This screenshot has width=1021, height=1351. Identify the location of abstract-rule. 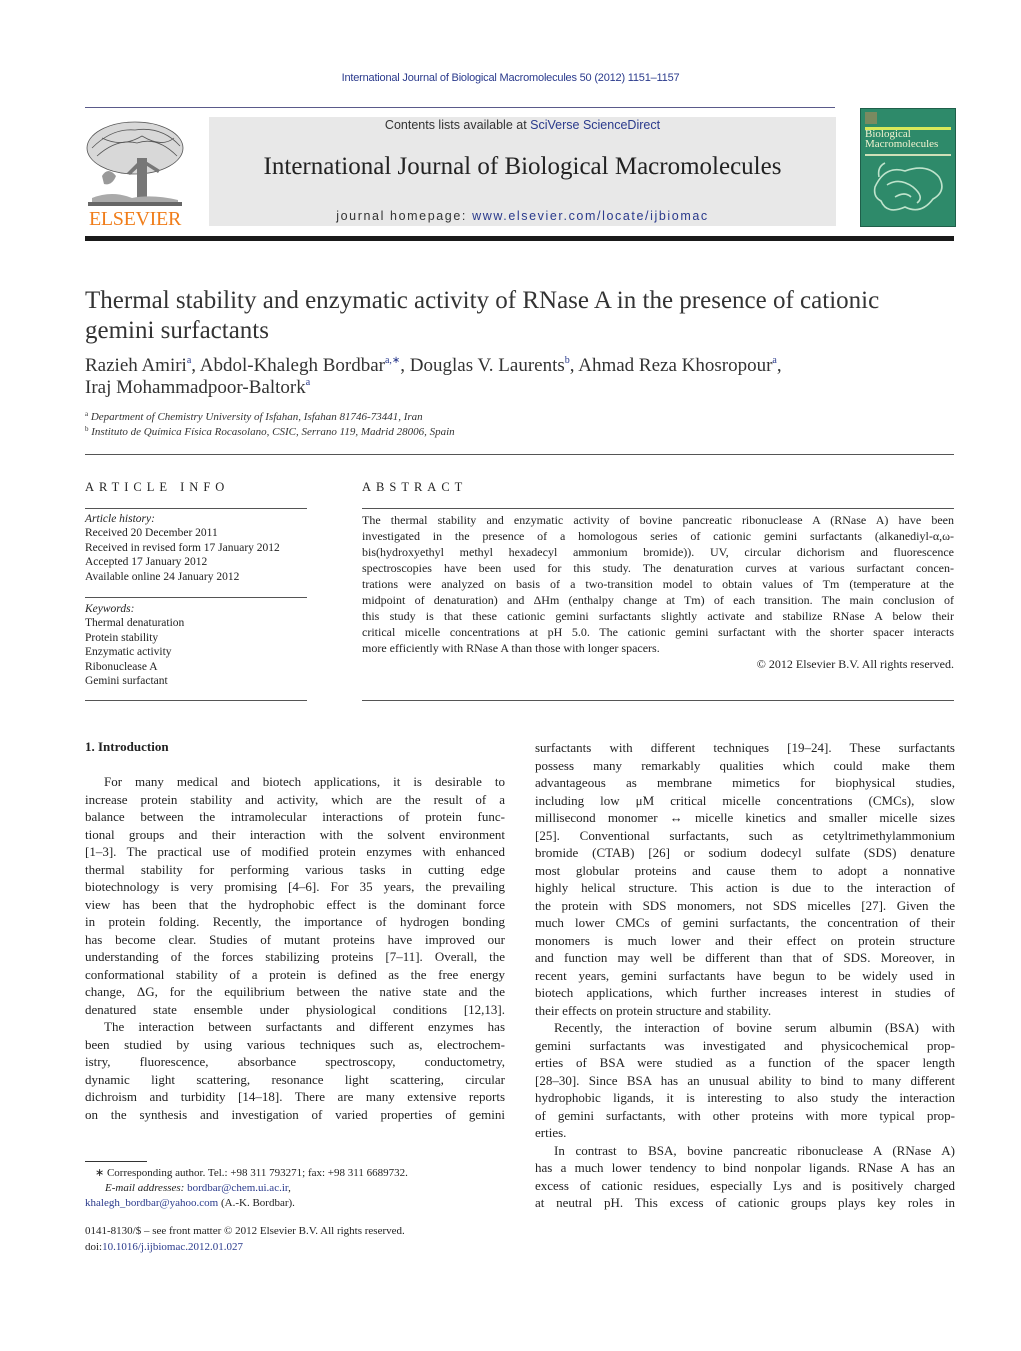
(658, 508).